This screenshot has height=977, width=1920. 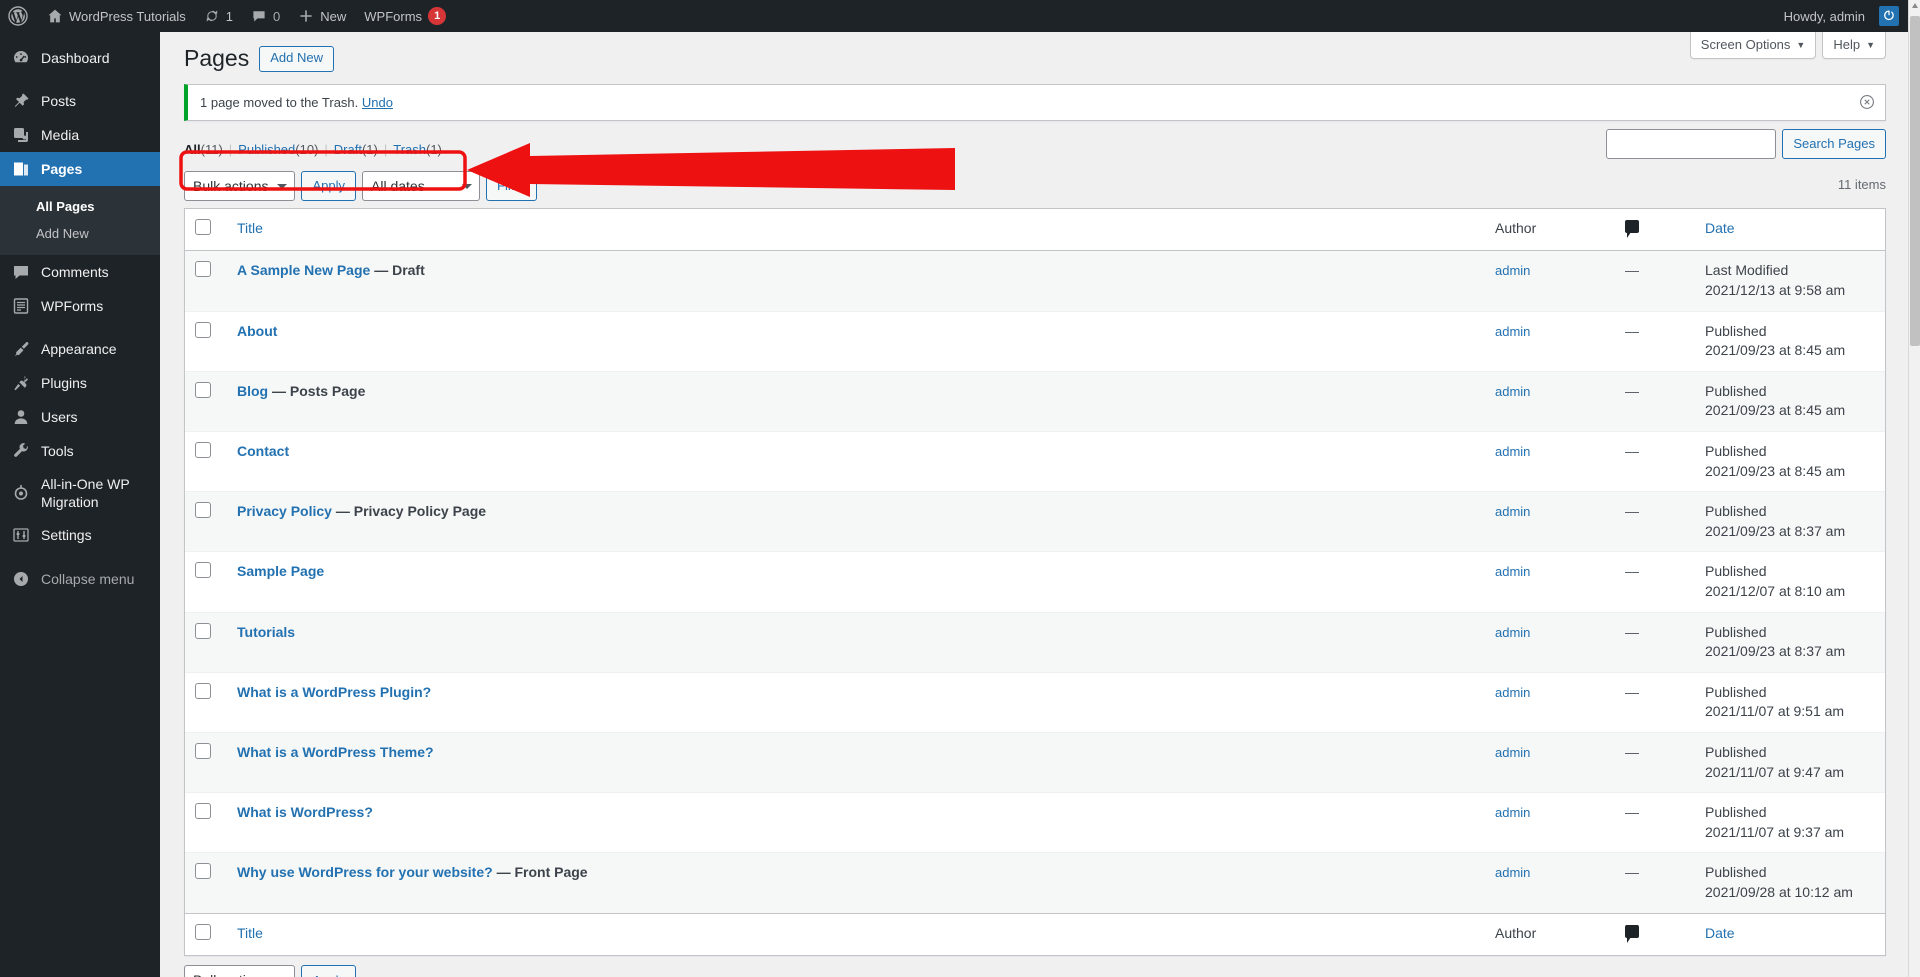 I want to click on select-all-checkbox-footer, so click(x=203, y=931).